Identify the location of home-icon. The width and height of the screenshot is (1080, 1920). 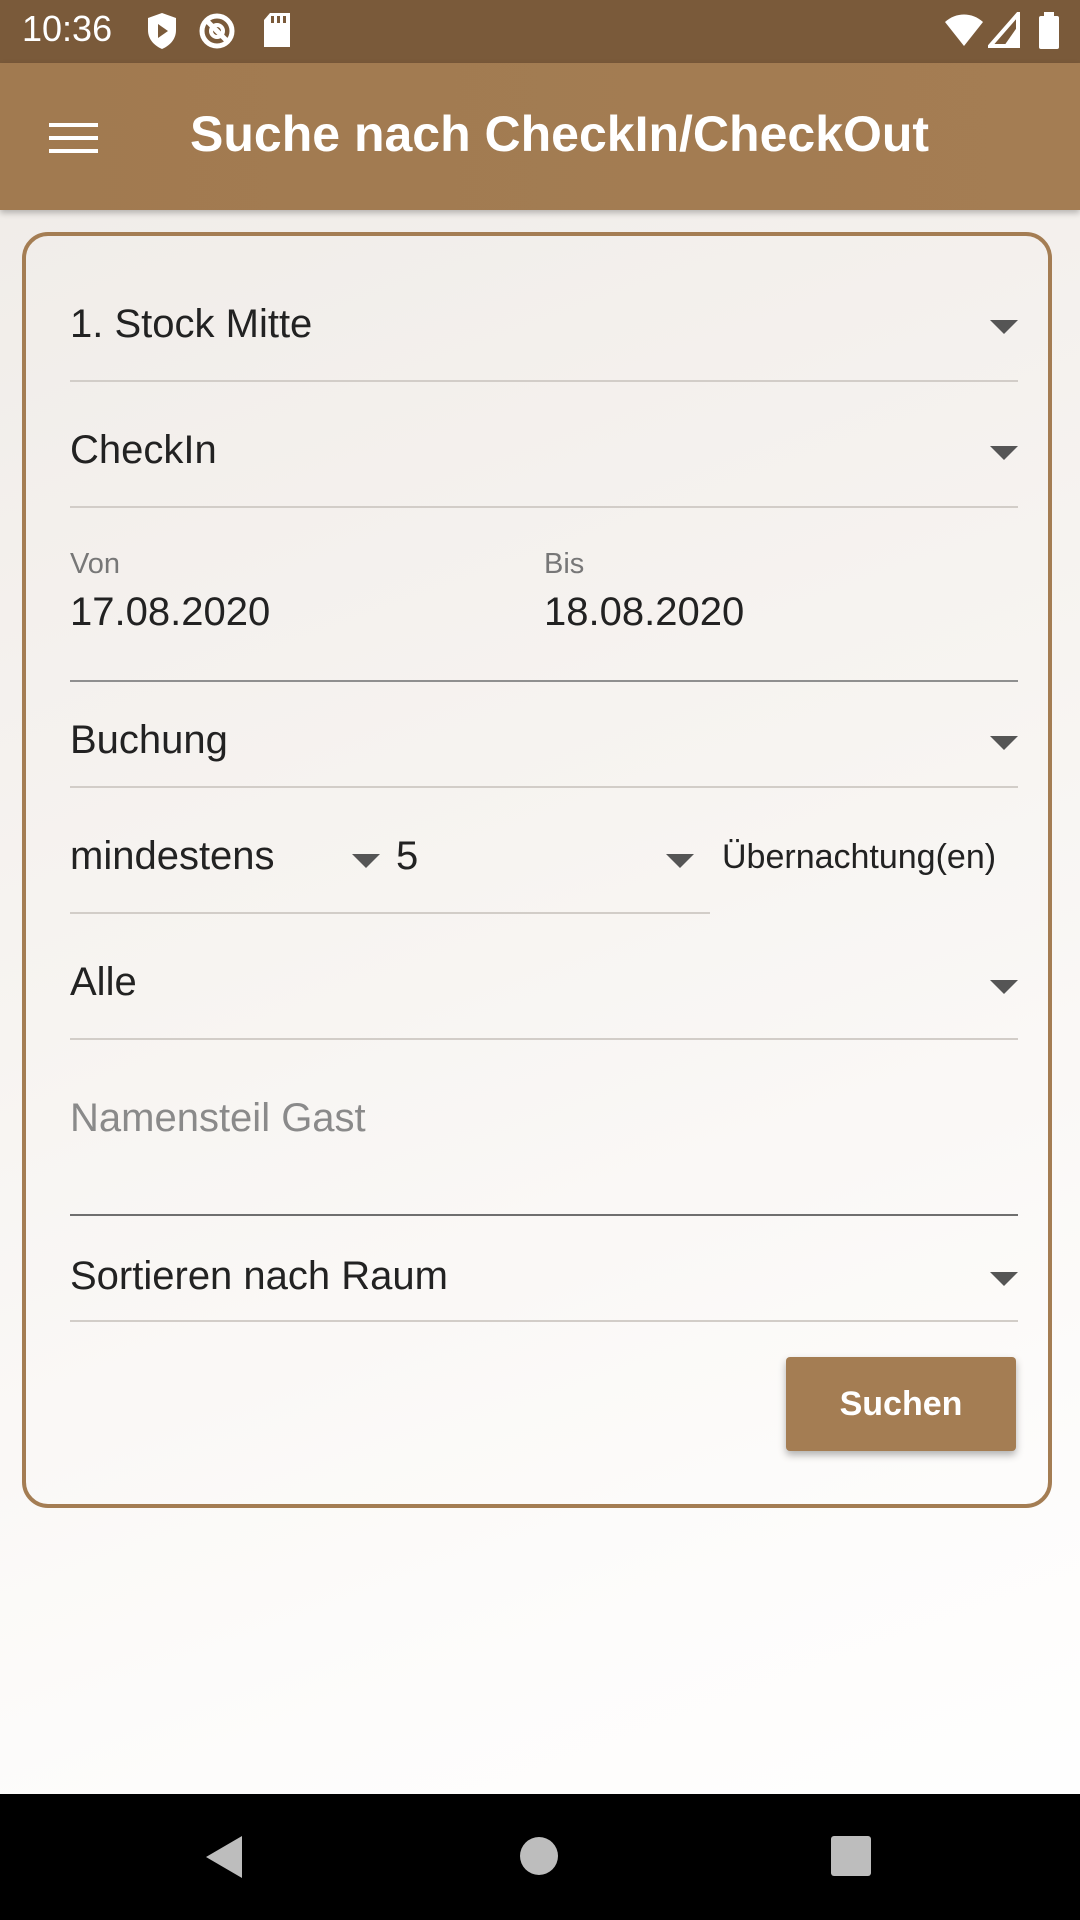
(539, 1858).